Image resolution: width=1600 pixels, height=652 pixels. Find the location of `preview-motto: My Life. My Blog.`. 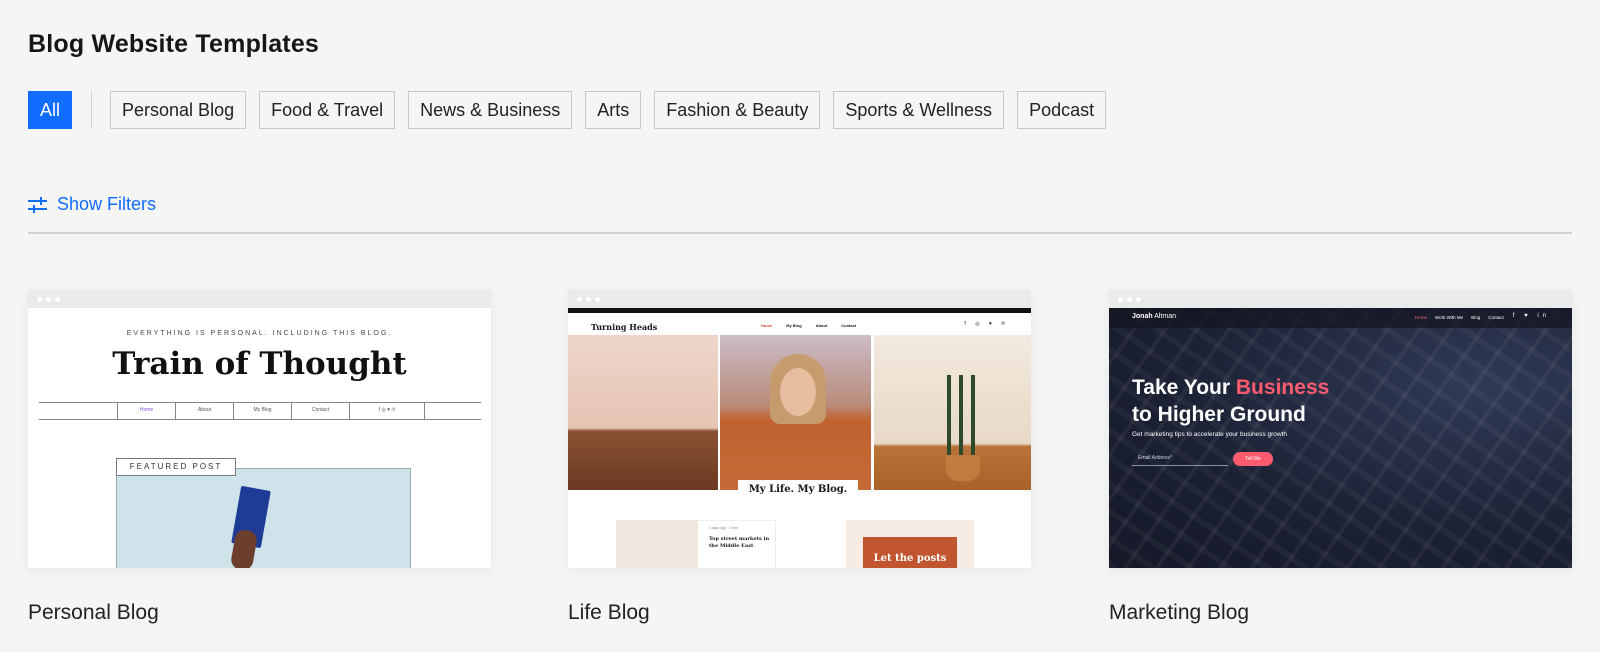

preview-motto: My Life. My Blog. is located at coordinates (798, 490).